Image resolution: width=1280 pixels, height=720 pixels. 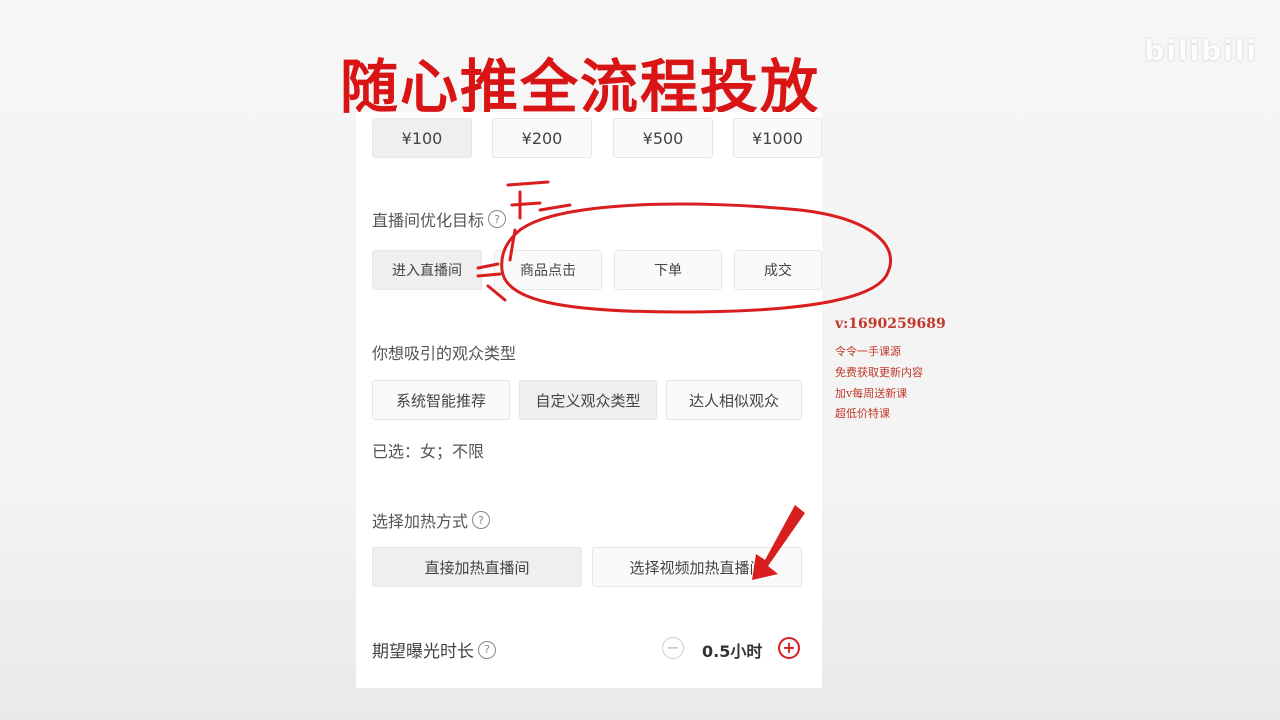 I want to click on increase-icon: +, so click(x=789, y=648).